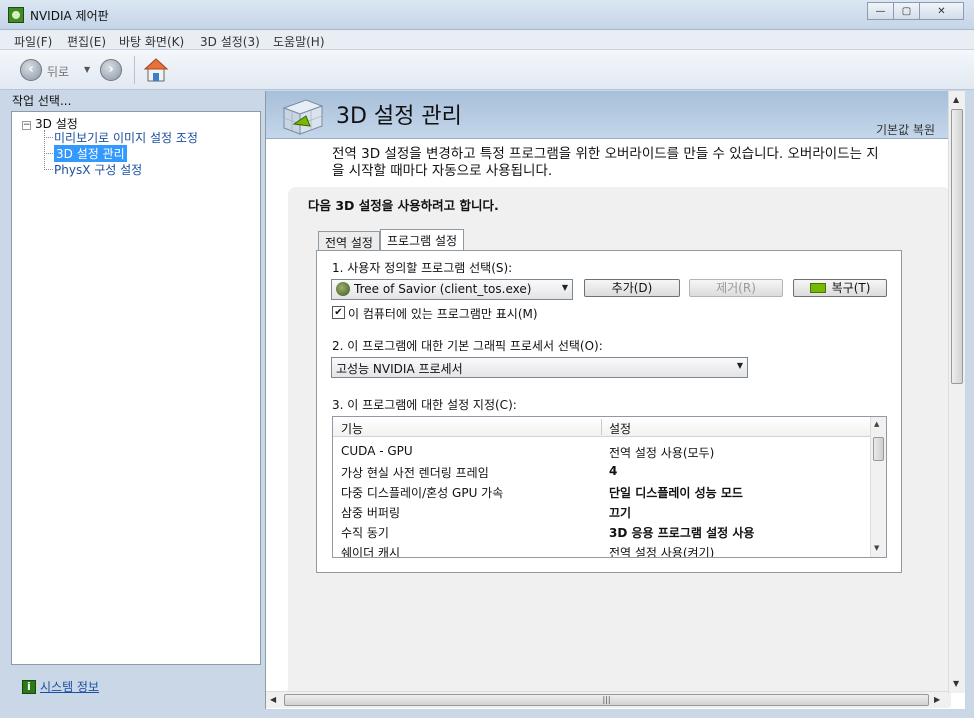 The image size is (974, 718). What do you see at coordinates (539, 367) in the screenshot?
I see `graphics-processor-select: 고성능 NVIDIA 프로세서 ▼` at bounding box center [539, 367].